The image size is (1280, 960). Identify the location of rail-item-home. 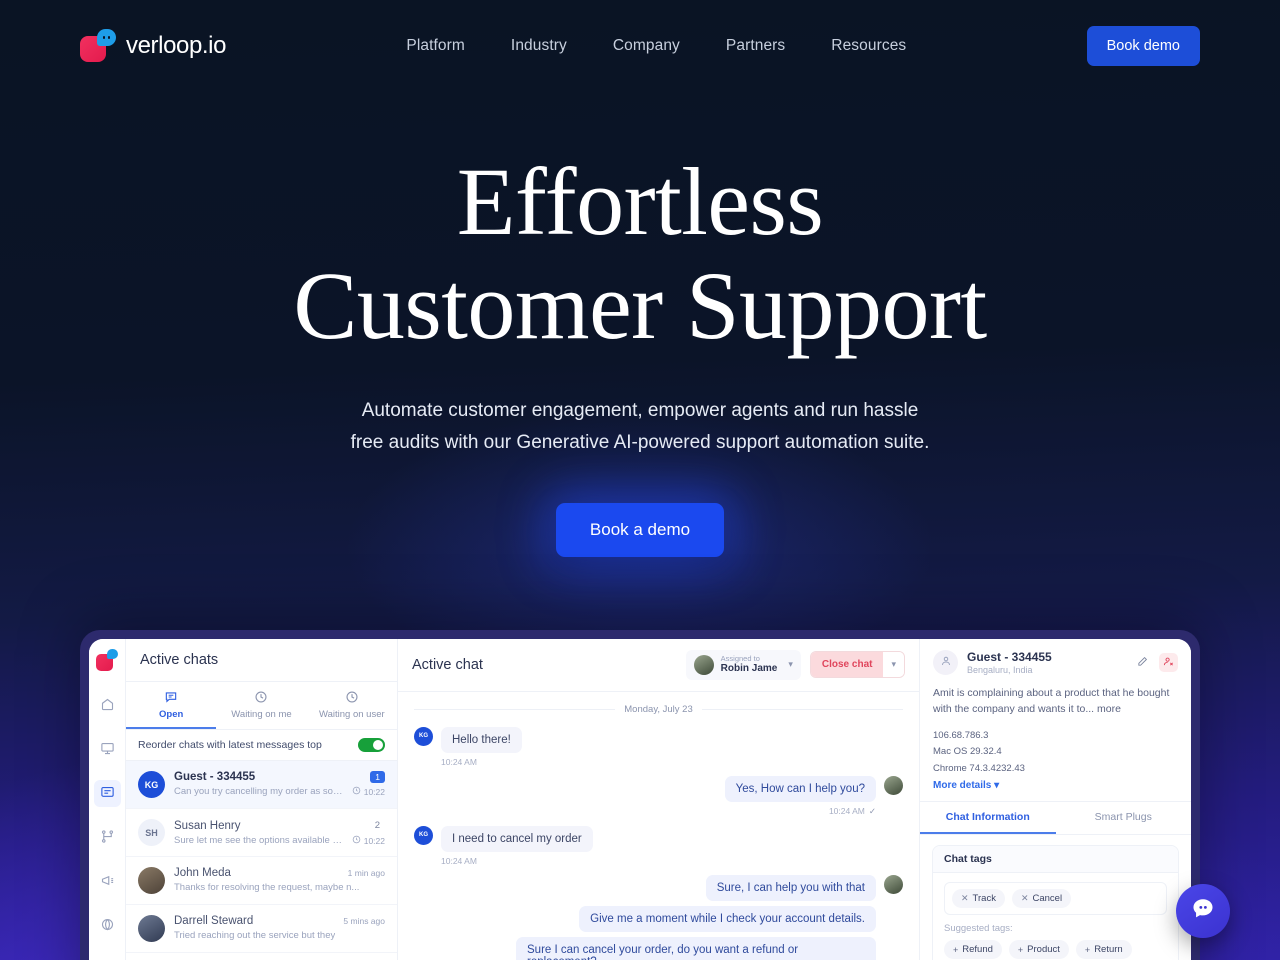
(107, 705).